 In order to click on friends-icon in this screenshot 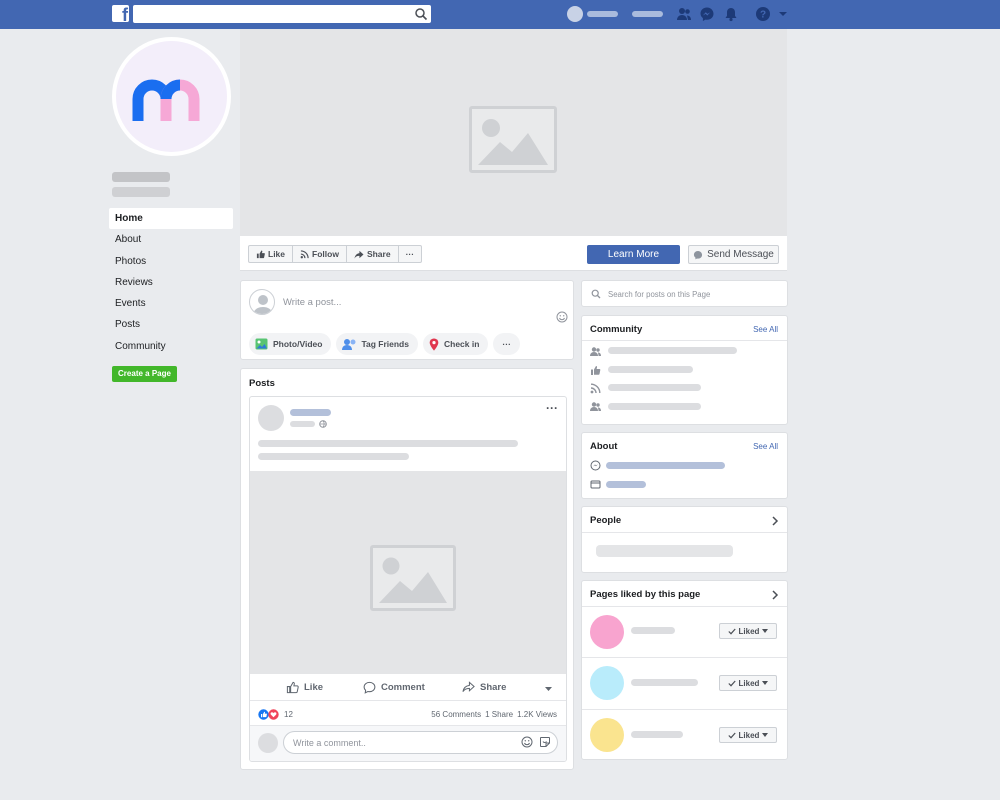, I will do `click(684, 14)`.